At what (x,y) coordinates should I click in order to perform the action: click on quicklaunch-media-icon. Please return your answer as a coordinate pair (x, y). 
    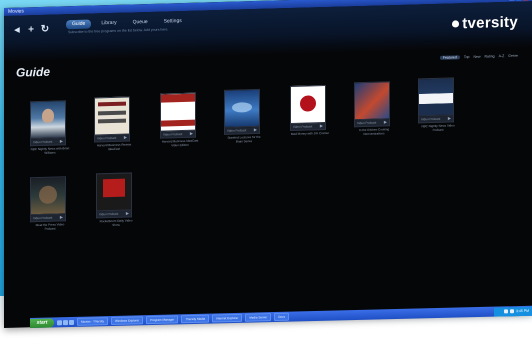
    Looking at the image, I should click on (71, 322).